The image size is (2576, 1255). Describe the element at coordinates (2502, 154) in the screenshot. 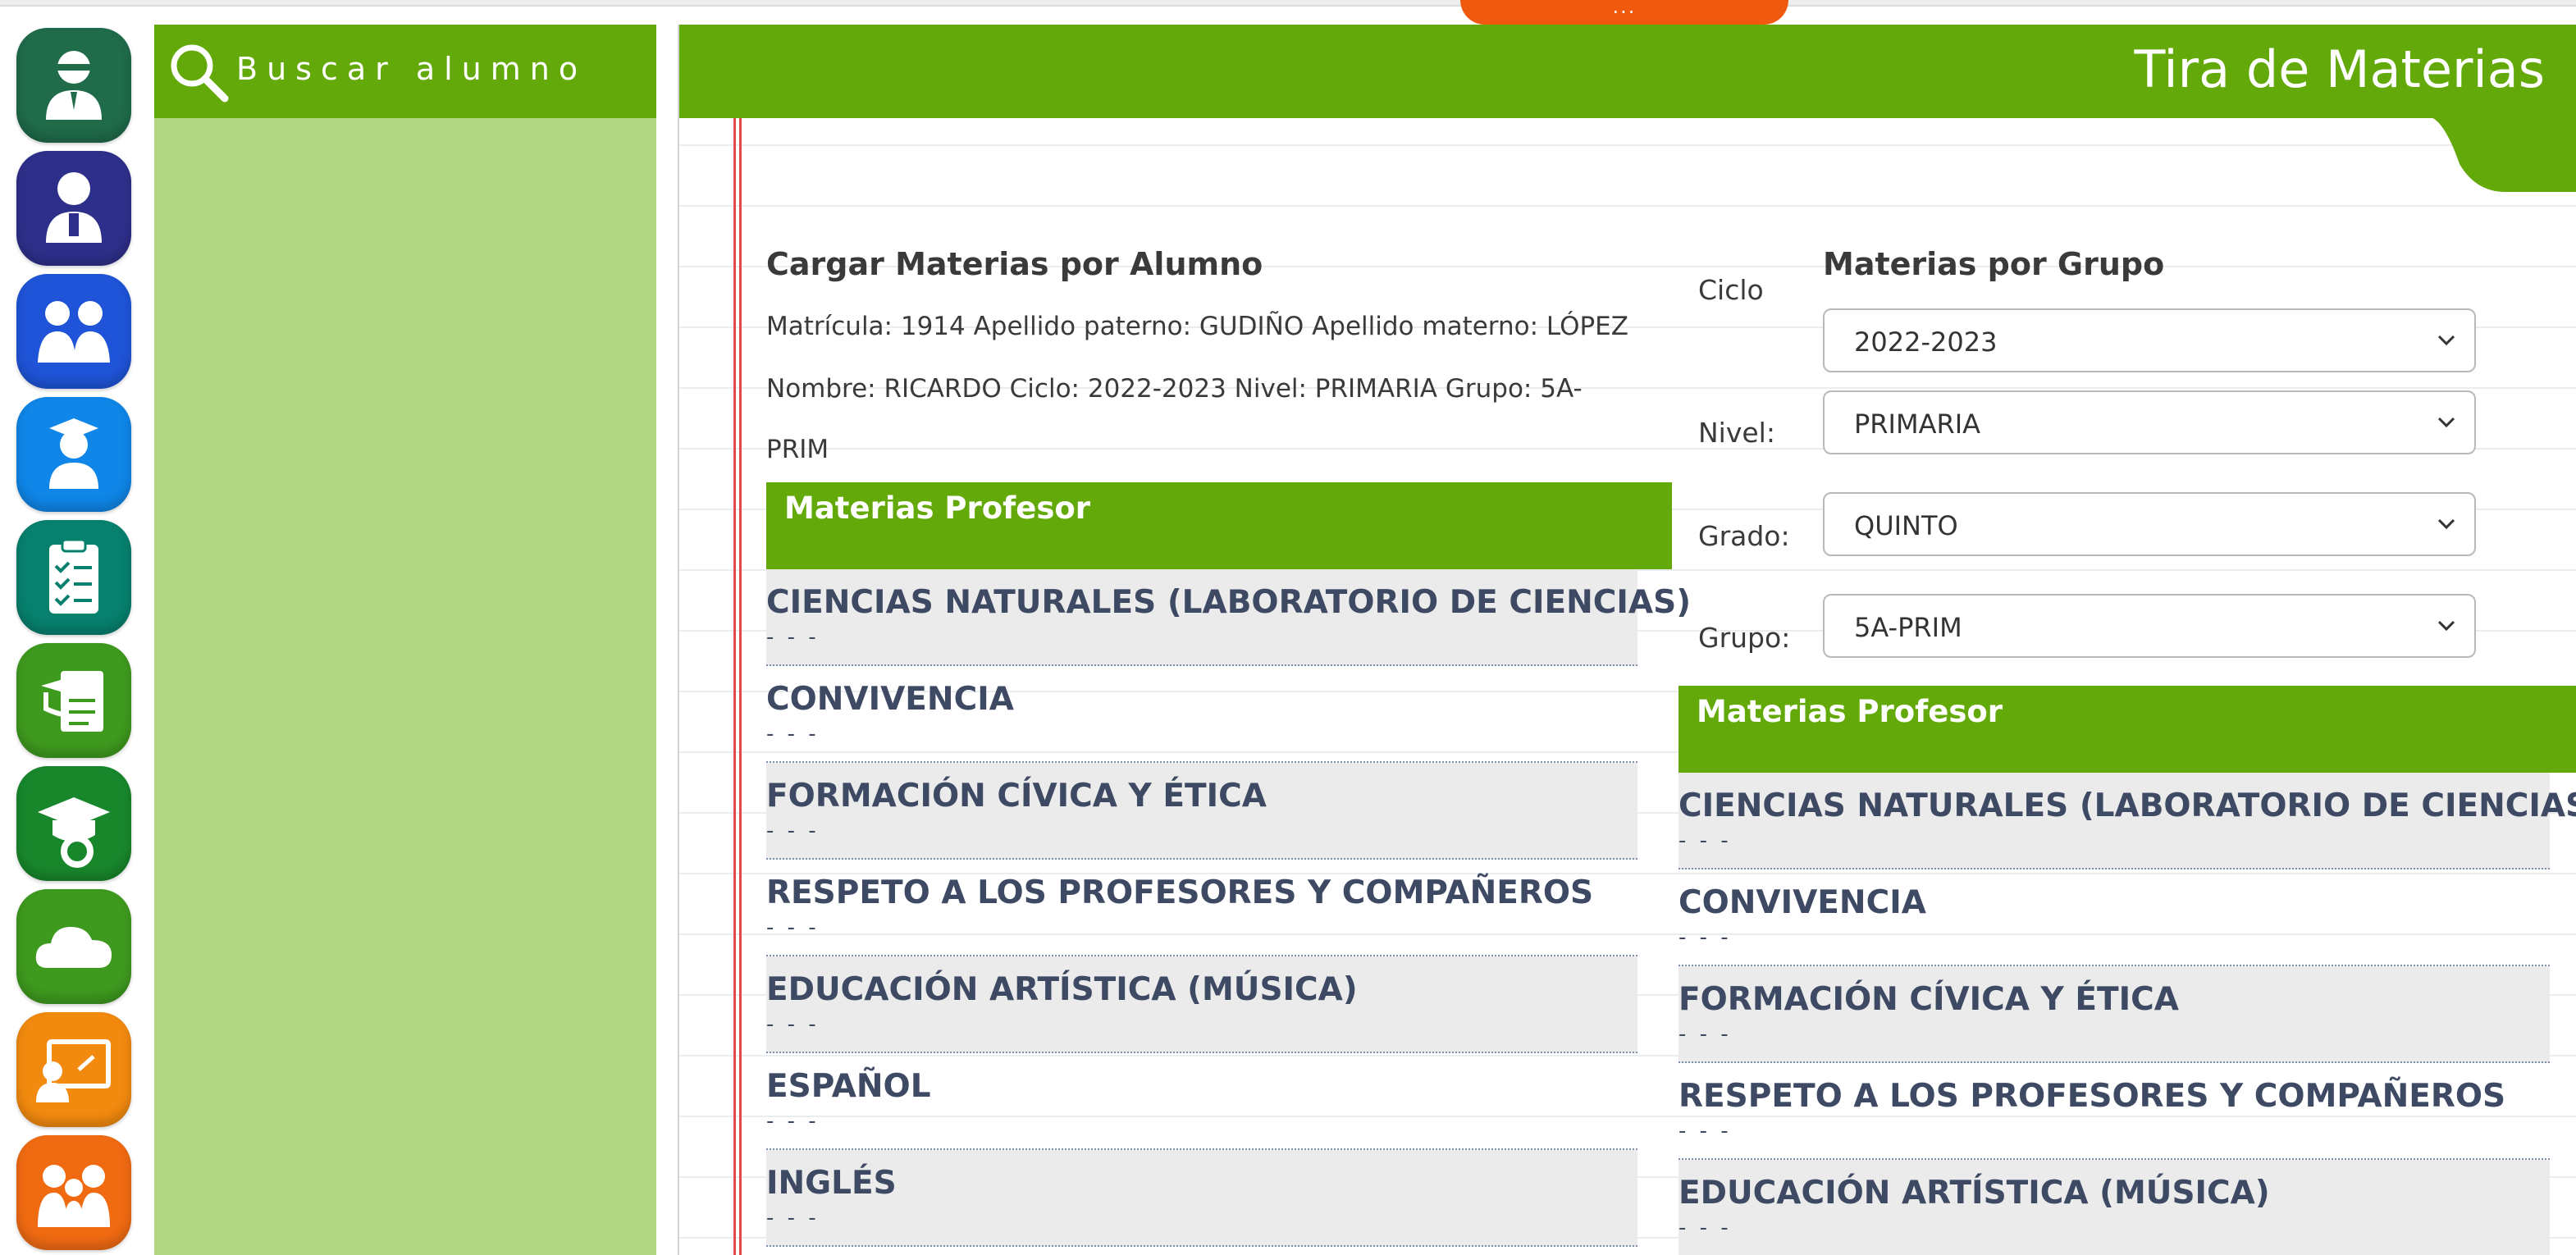

I see `title-swoosh` at that location.